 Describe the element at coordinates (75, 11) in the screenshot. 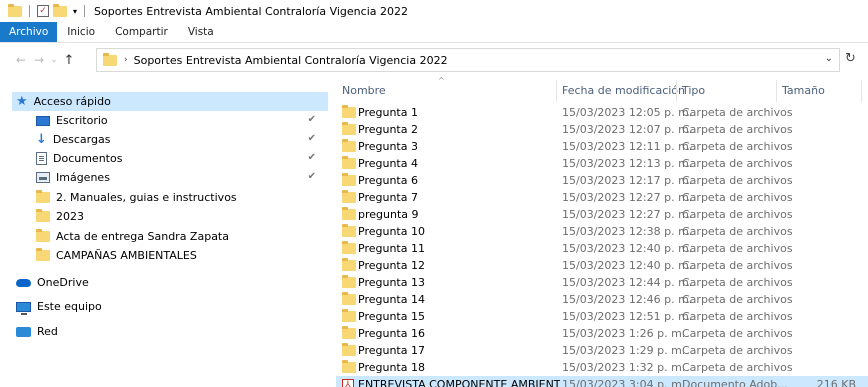

I see `customize-toolbar-icon: ▾` at that location.